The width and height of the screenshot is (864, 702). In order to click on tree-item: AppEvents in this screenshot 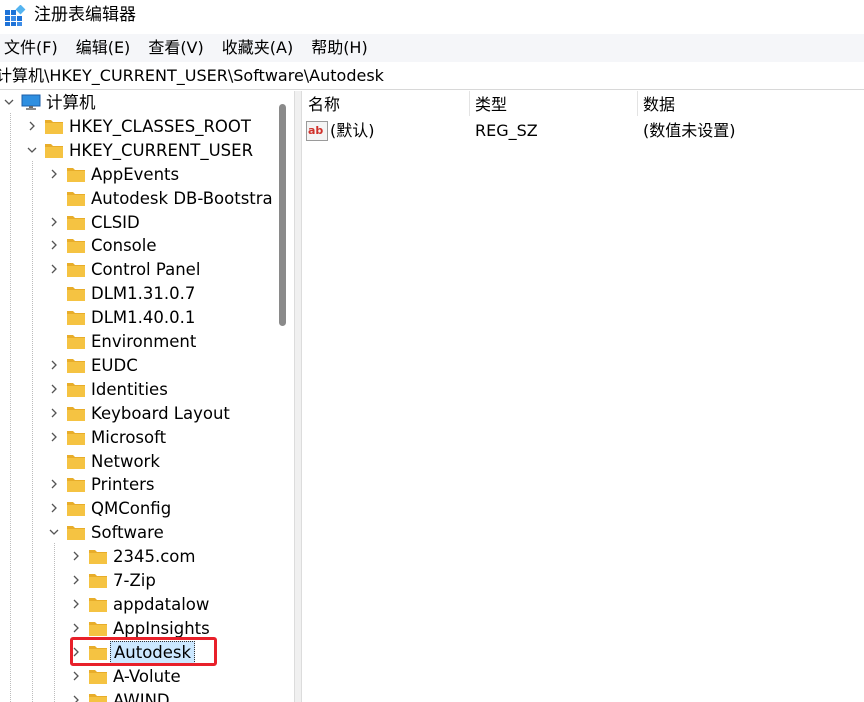, I will do `click(145, 175)`.